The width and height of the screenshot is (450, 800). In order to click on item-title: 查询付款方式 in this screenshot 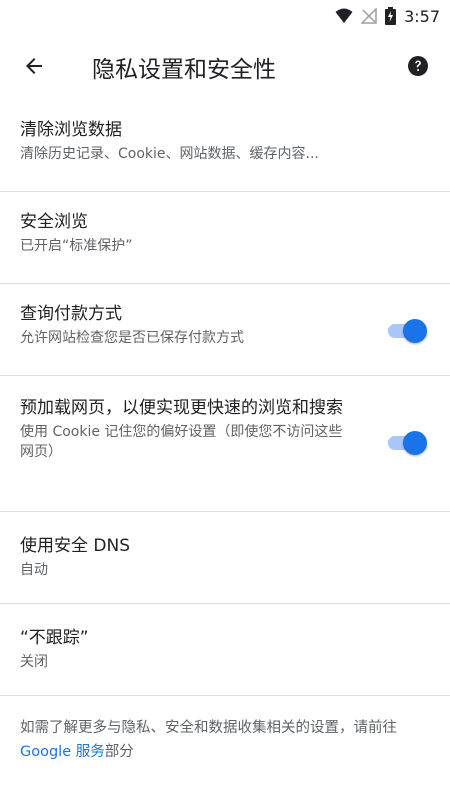, I will do `click(71, 314)`.